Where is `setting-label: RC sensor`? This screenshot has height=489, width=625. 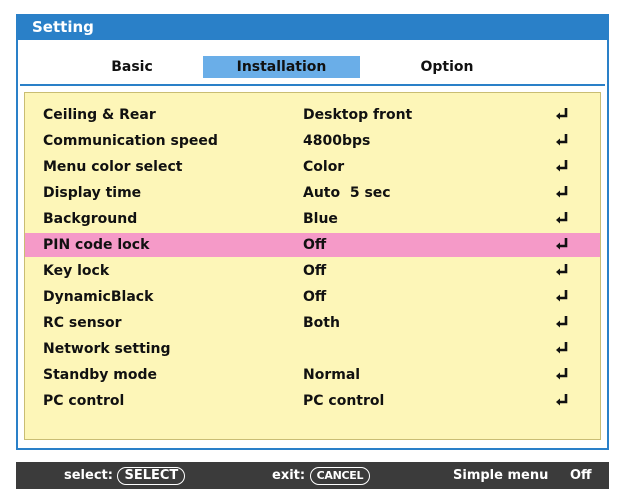 setting-label: RC sensor is located at coordinates (82, 323).